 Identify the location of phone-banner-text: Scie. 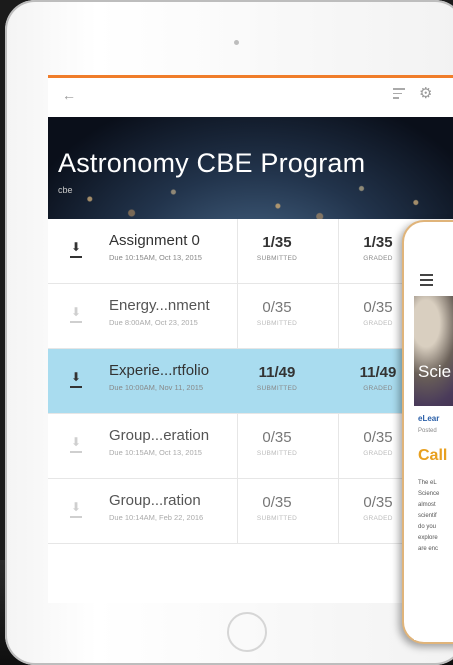
(435, 371).